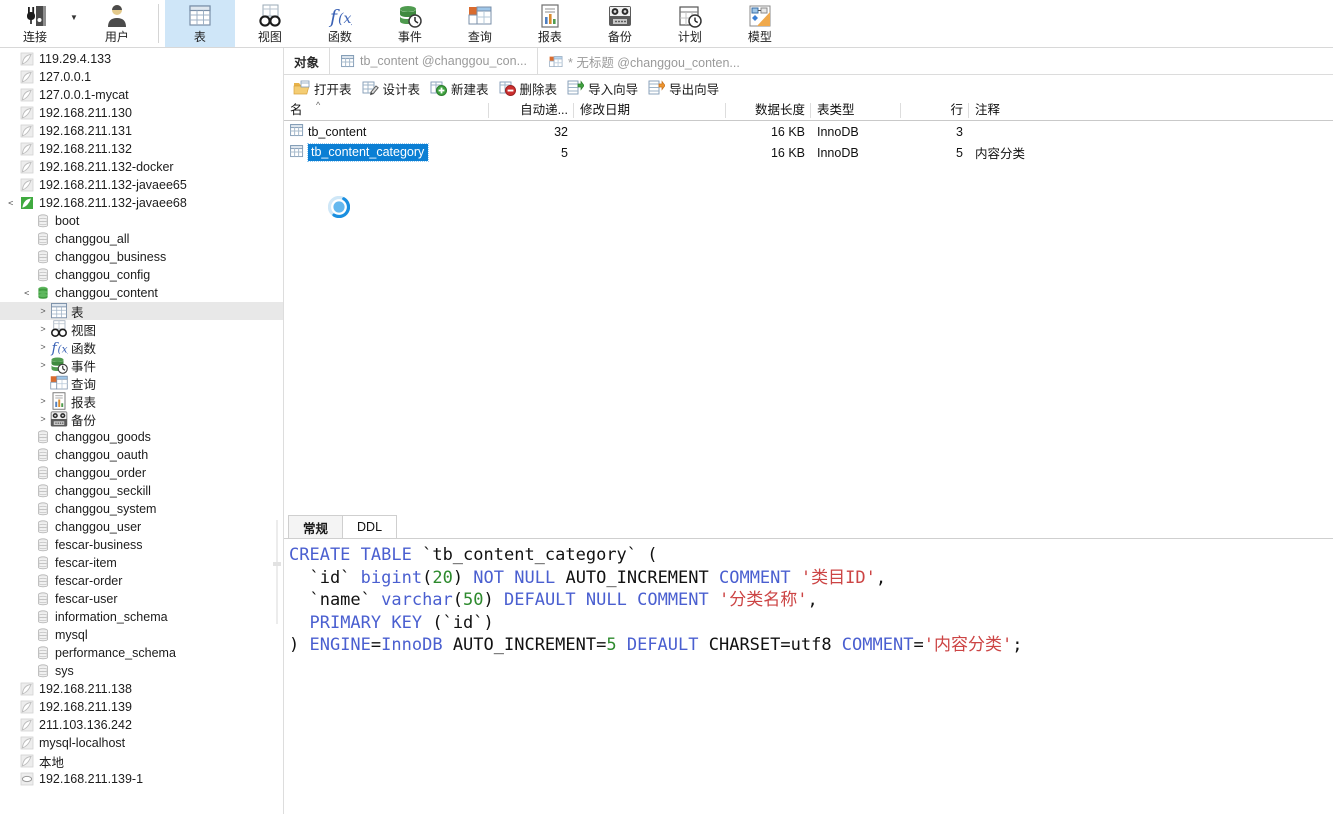  Describe the element at coordinates (462, 88) in the screenshot. I see `action-new-table: 新建表` at that location.